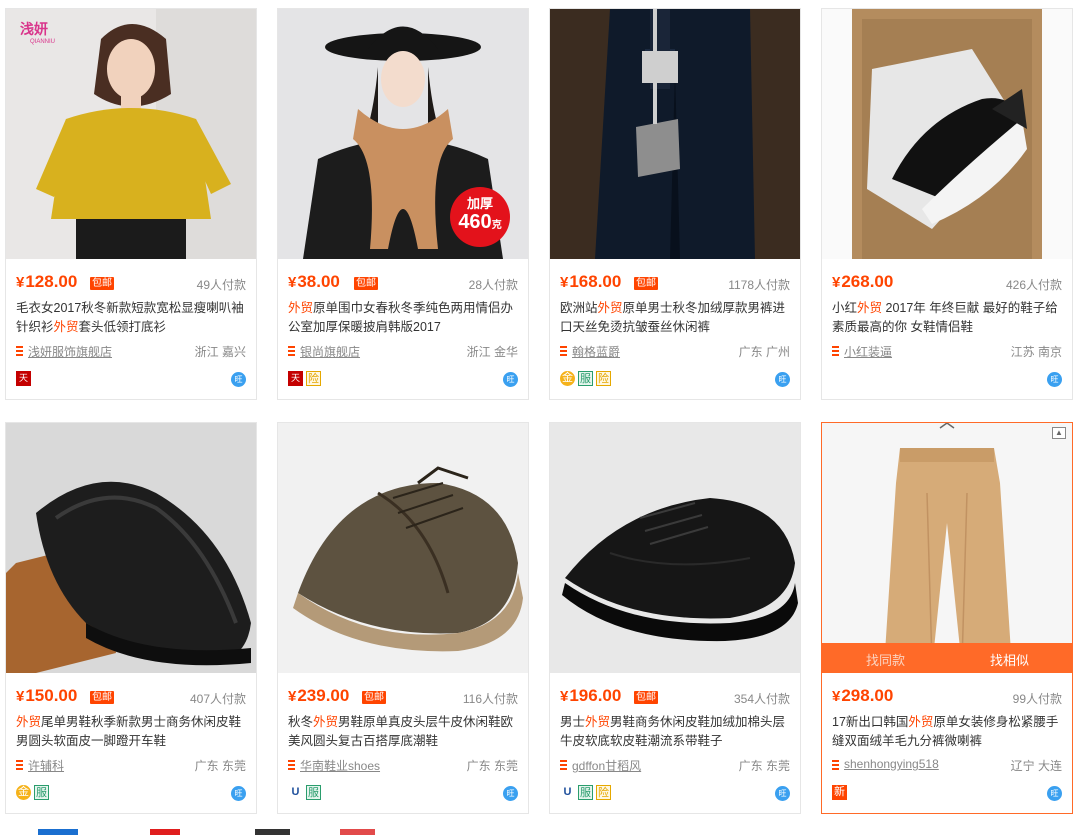  Describe the element at coordinates (1059, 433) in the screenshot. I see `hide-icon: ▲` at that location.